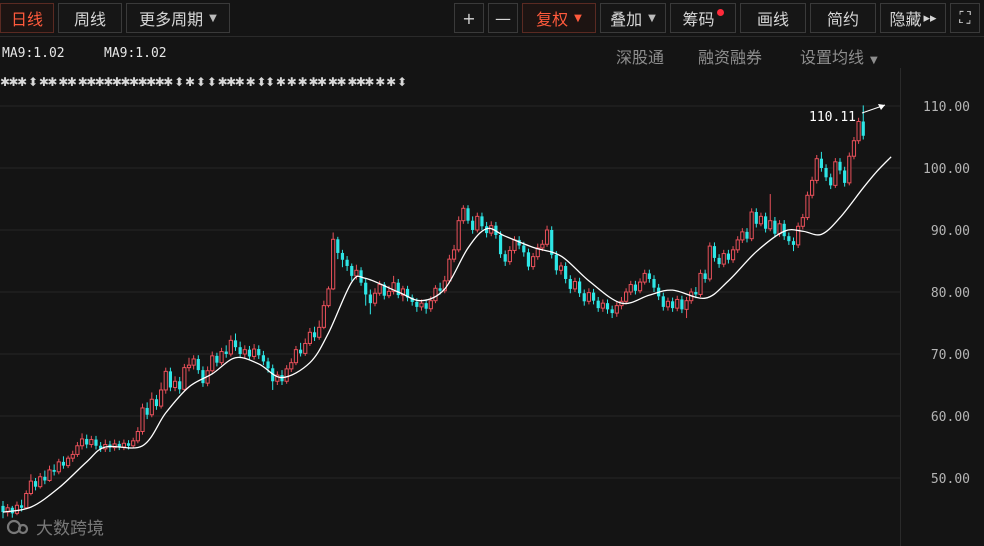  I want to click on y-tick-label: 110.00, so click(946, 107).